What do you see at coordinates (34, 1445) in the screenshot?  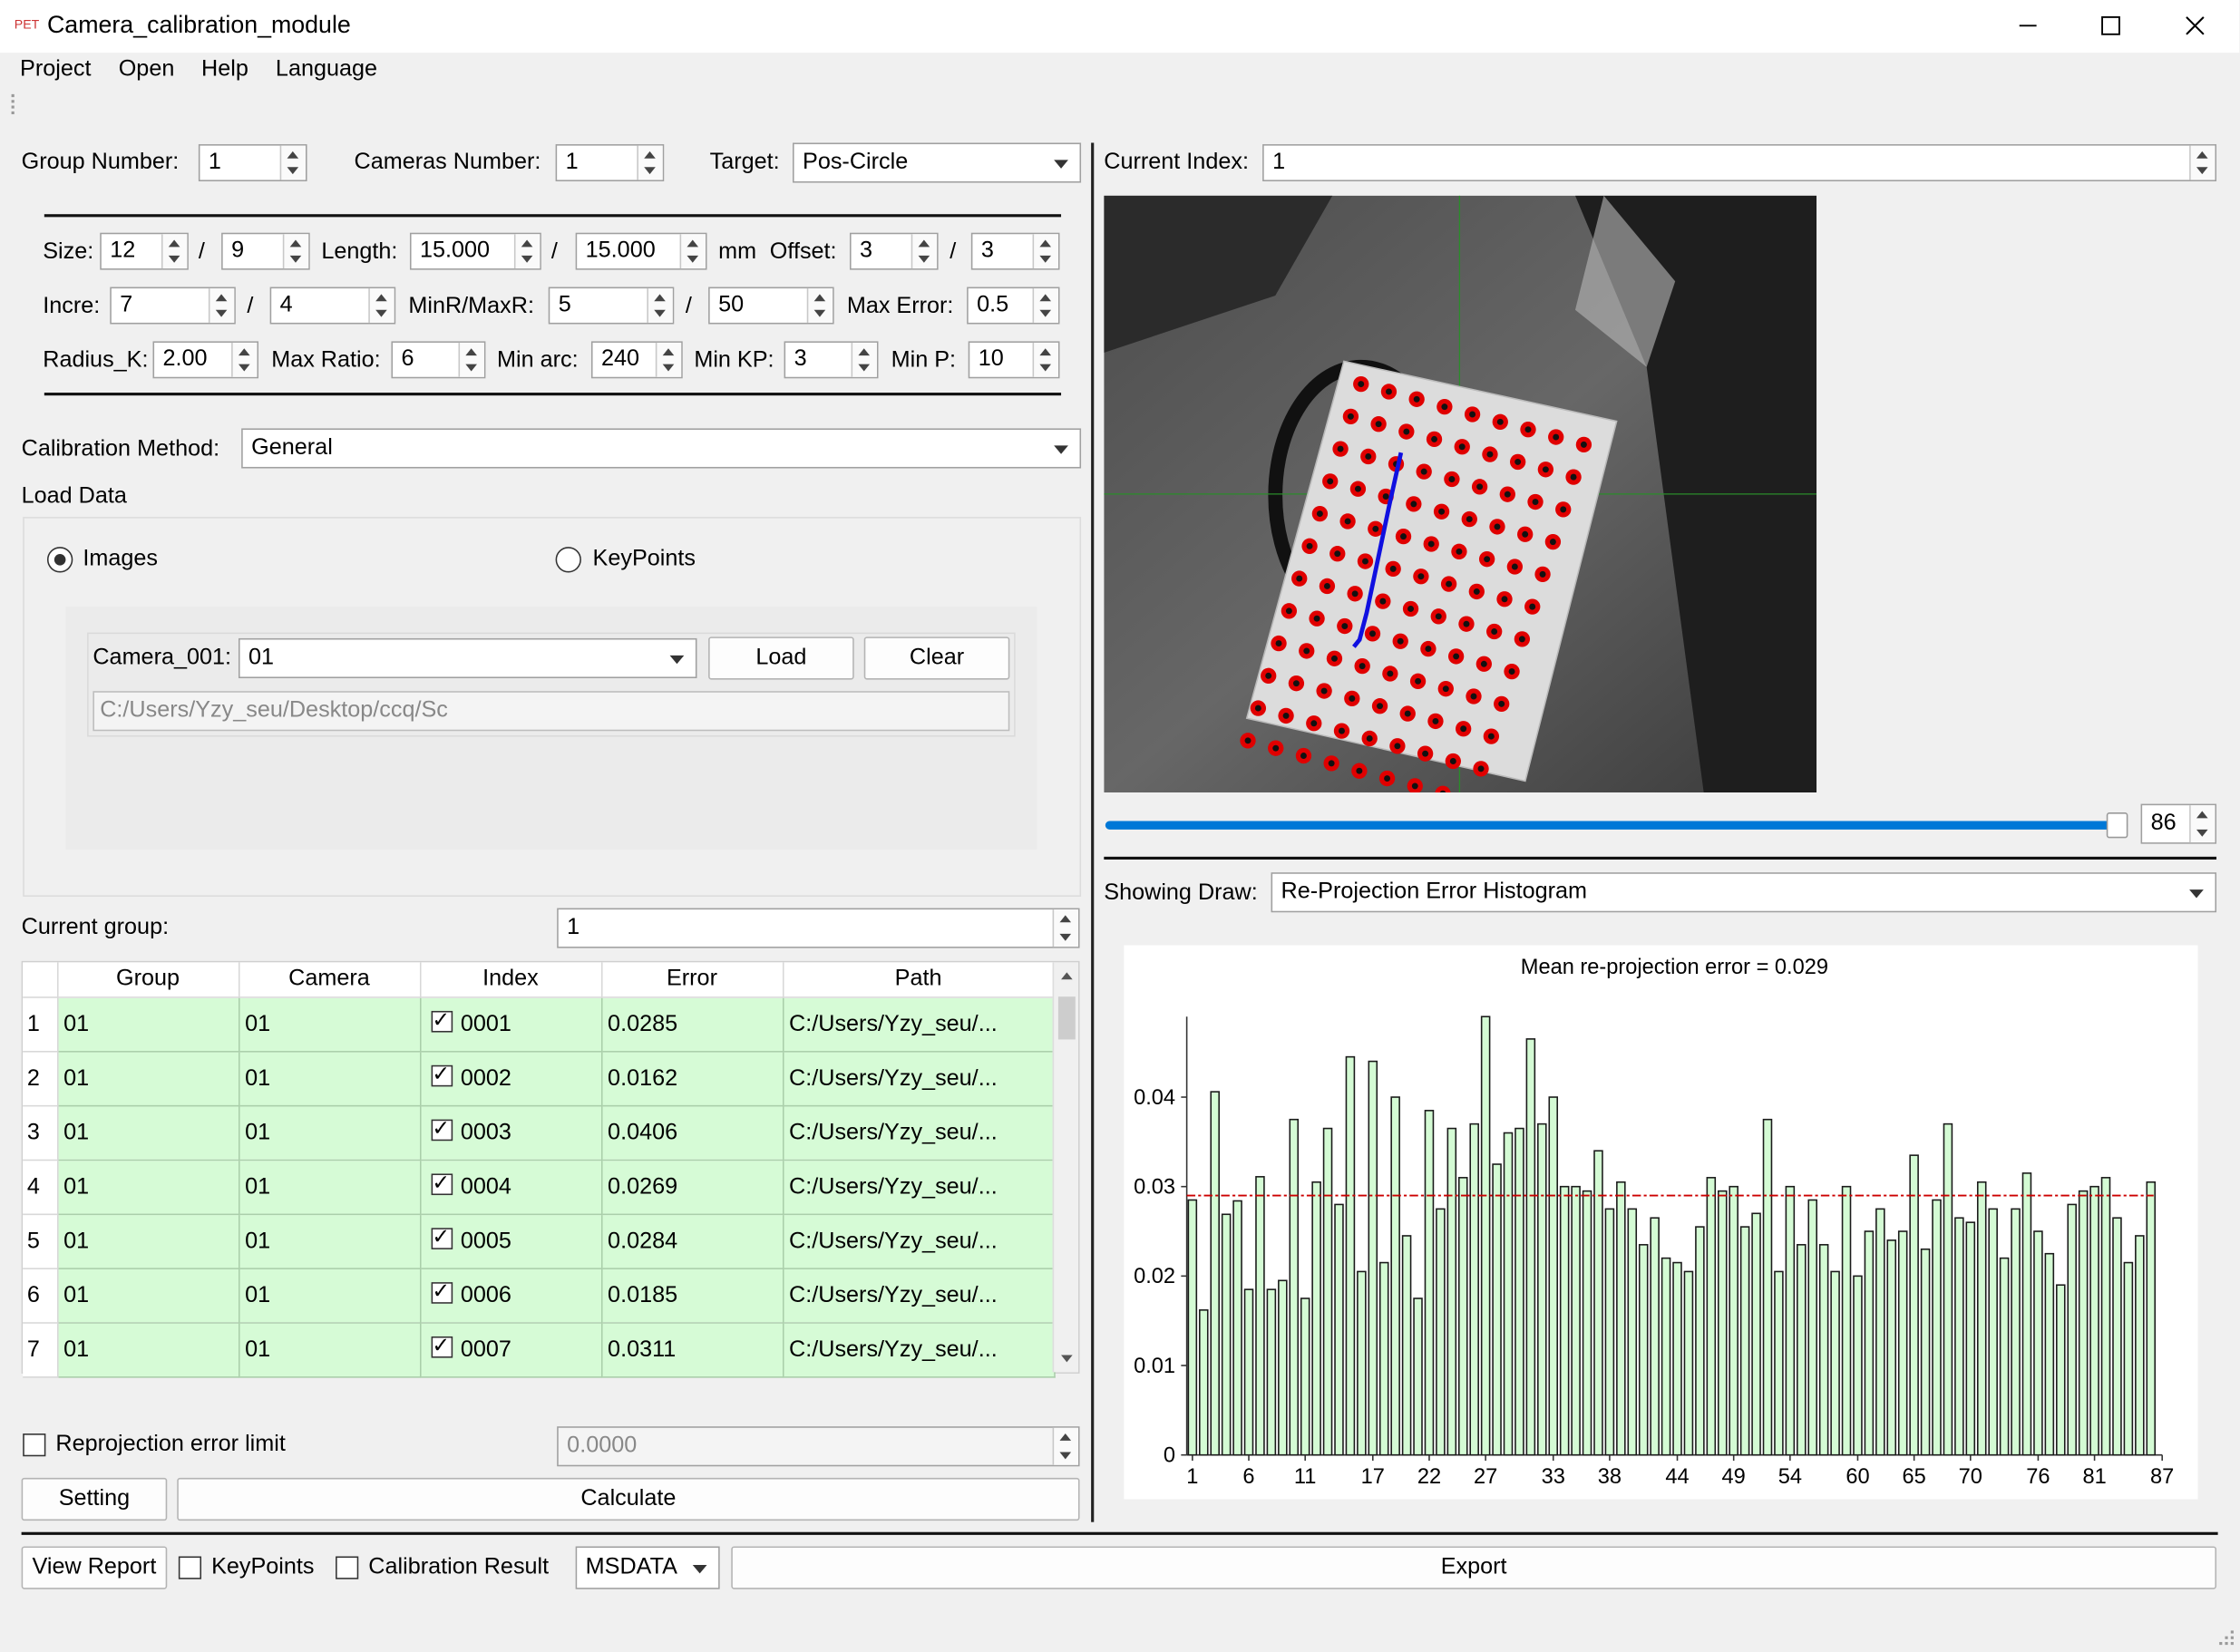 I see `reproj-limit-checkbox` at bounding box center [34, 1445].